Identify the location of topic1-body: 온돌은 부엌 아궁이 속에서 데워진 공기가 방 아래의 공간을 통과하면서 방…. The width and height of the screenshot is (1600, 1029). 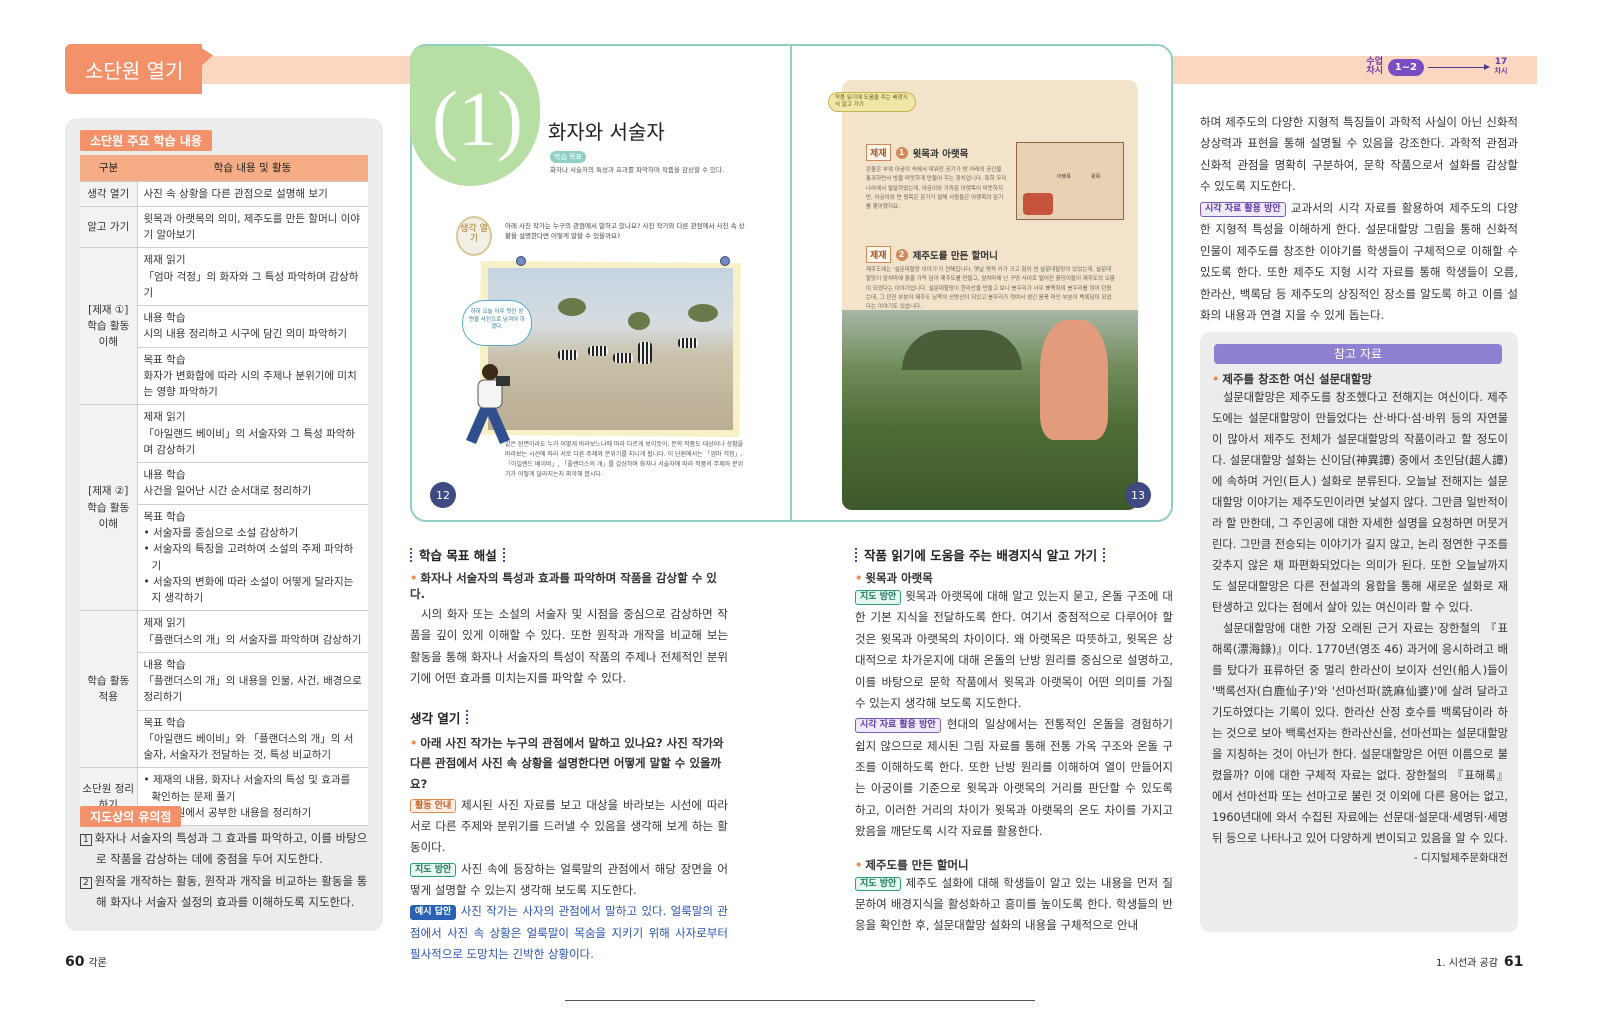
(936, 189).